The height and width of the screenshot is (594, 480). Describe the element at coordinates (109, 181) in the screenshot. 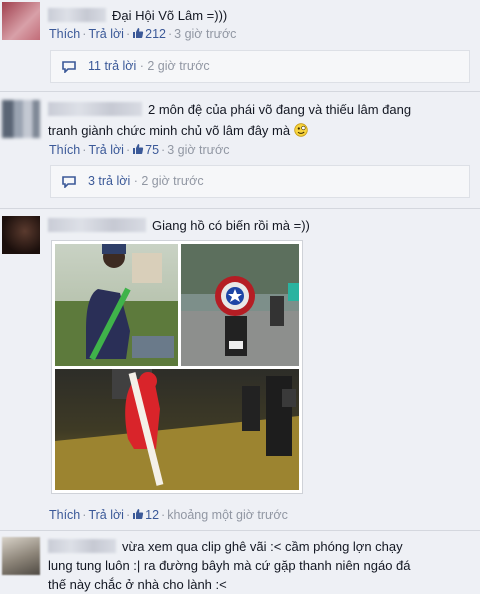

I see `reply-count: 3 trả lời` at that location.